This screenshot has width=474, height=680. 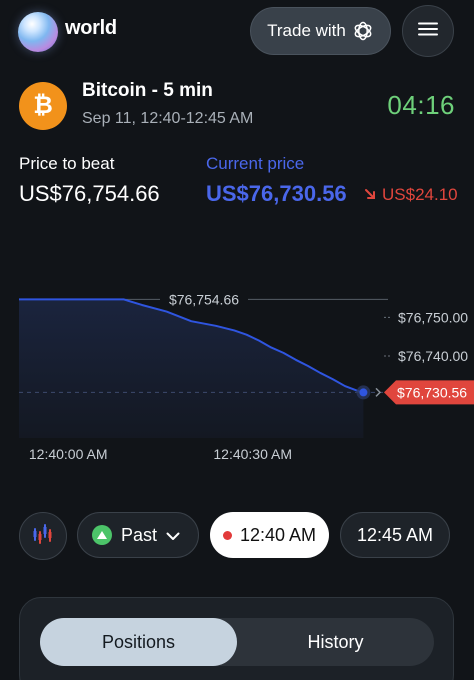 I want to click on past-label: Past, so click(x=139, y=534).